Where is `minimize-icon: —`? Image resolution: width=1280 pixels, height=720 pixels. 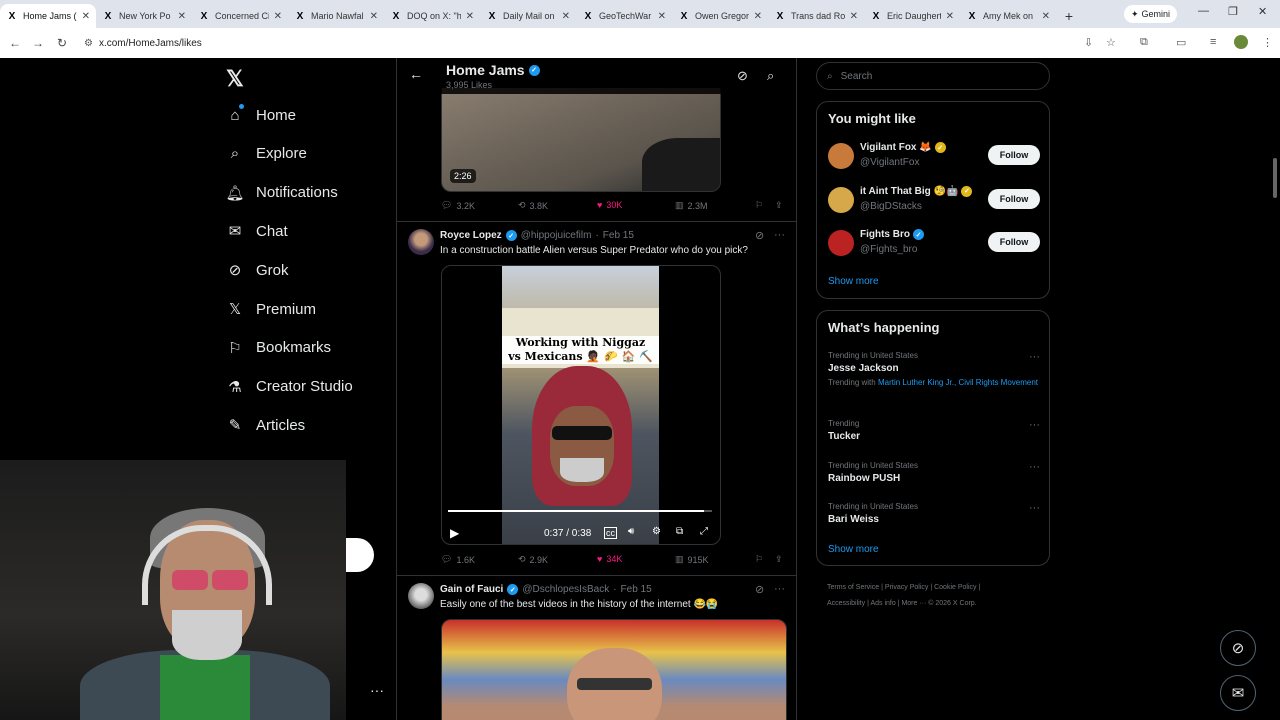 minimize-icon: — is located at coordinates (1203, 11).